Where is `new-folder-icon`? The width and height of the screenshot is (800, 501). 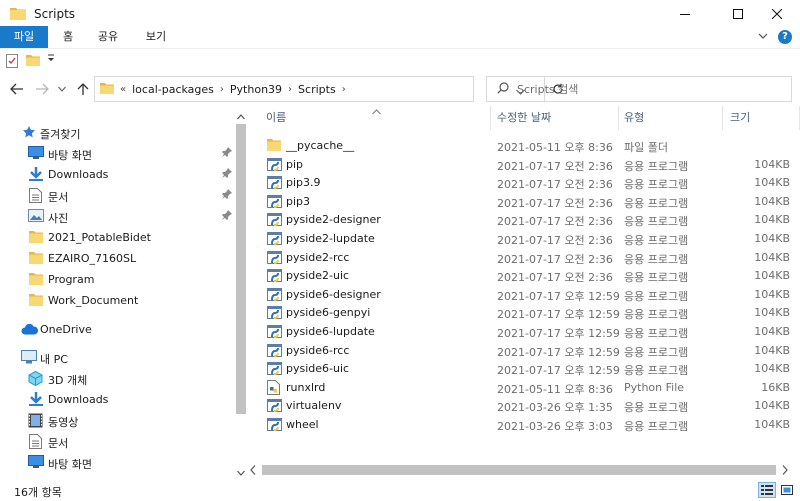 new-folder-icon is located at coordinates (33, 61).